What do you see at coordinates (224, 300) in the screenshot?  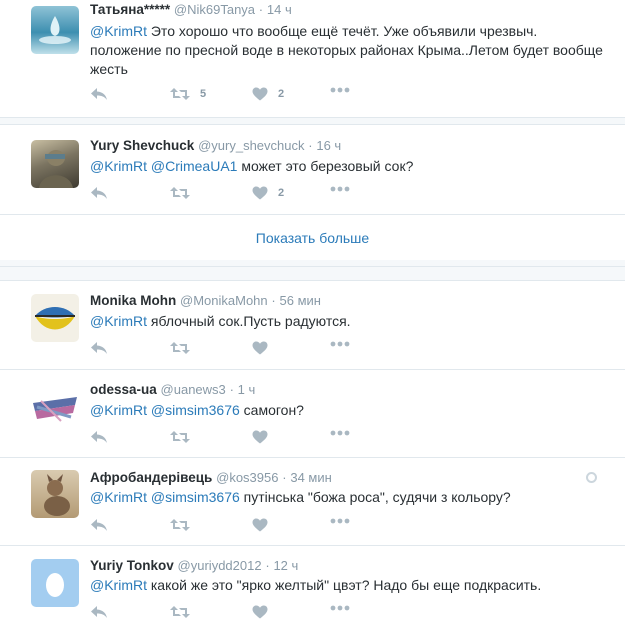 I see `author-handle: @MonikaMohn` at bounding box center [224, 300].